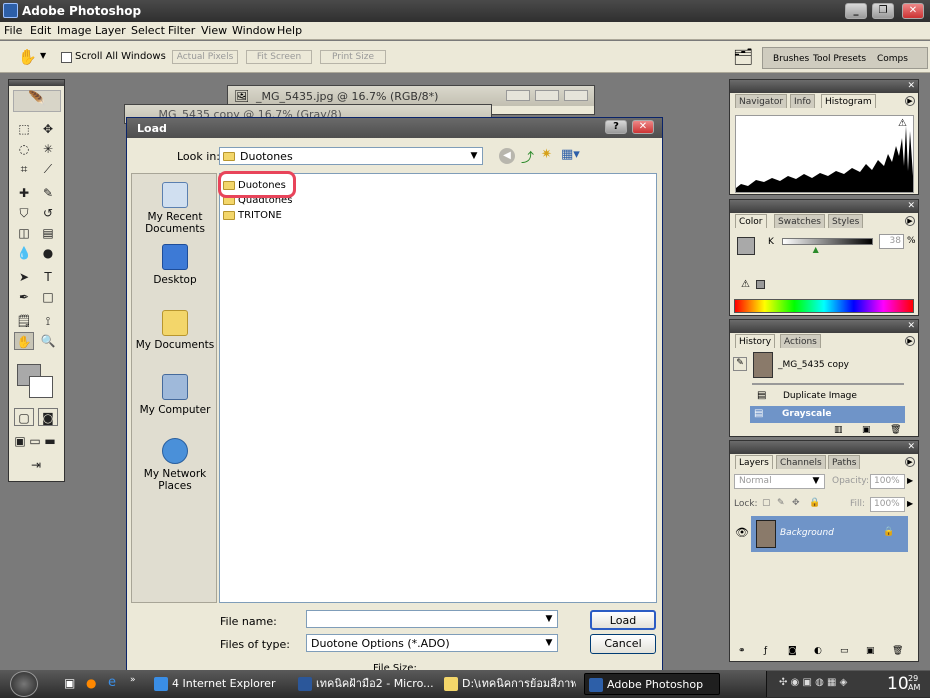 The image size is (930, 698). What do you see at coordinates (175, 345) in the screenshot?
I see `place-my-documents: My Documents` at bounding box center [175, 345].